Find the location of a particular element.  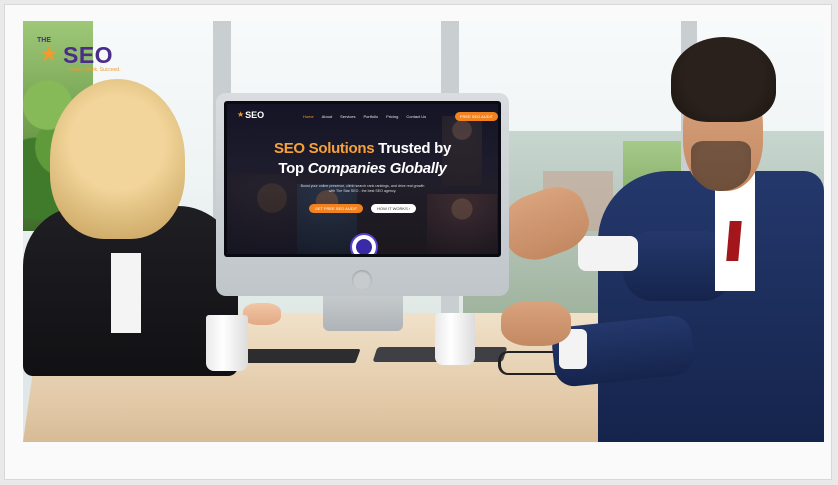

screen-badge-inner is located at coordinates (364, 246).